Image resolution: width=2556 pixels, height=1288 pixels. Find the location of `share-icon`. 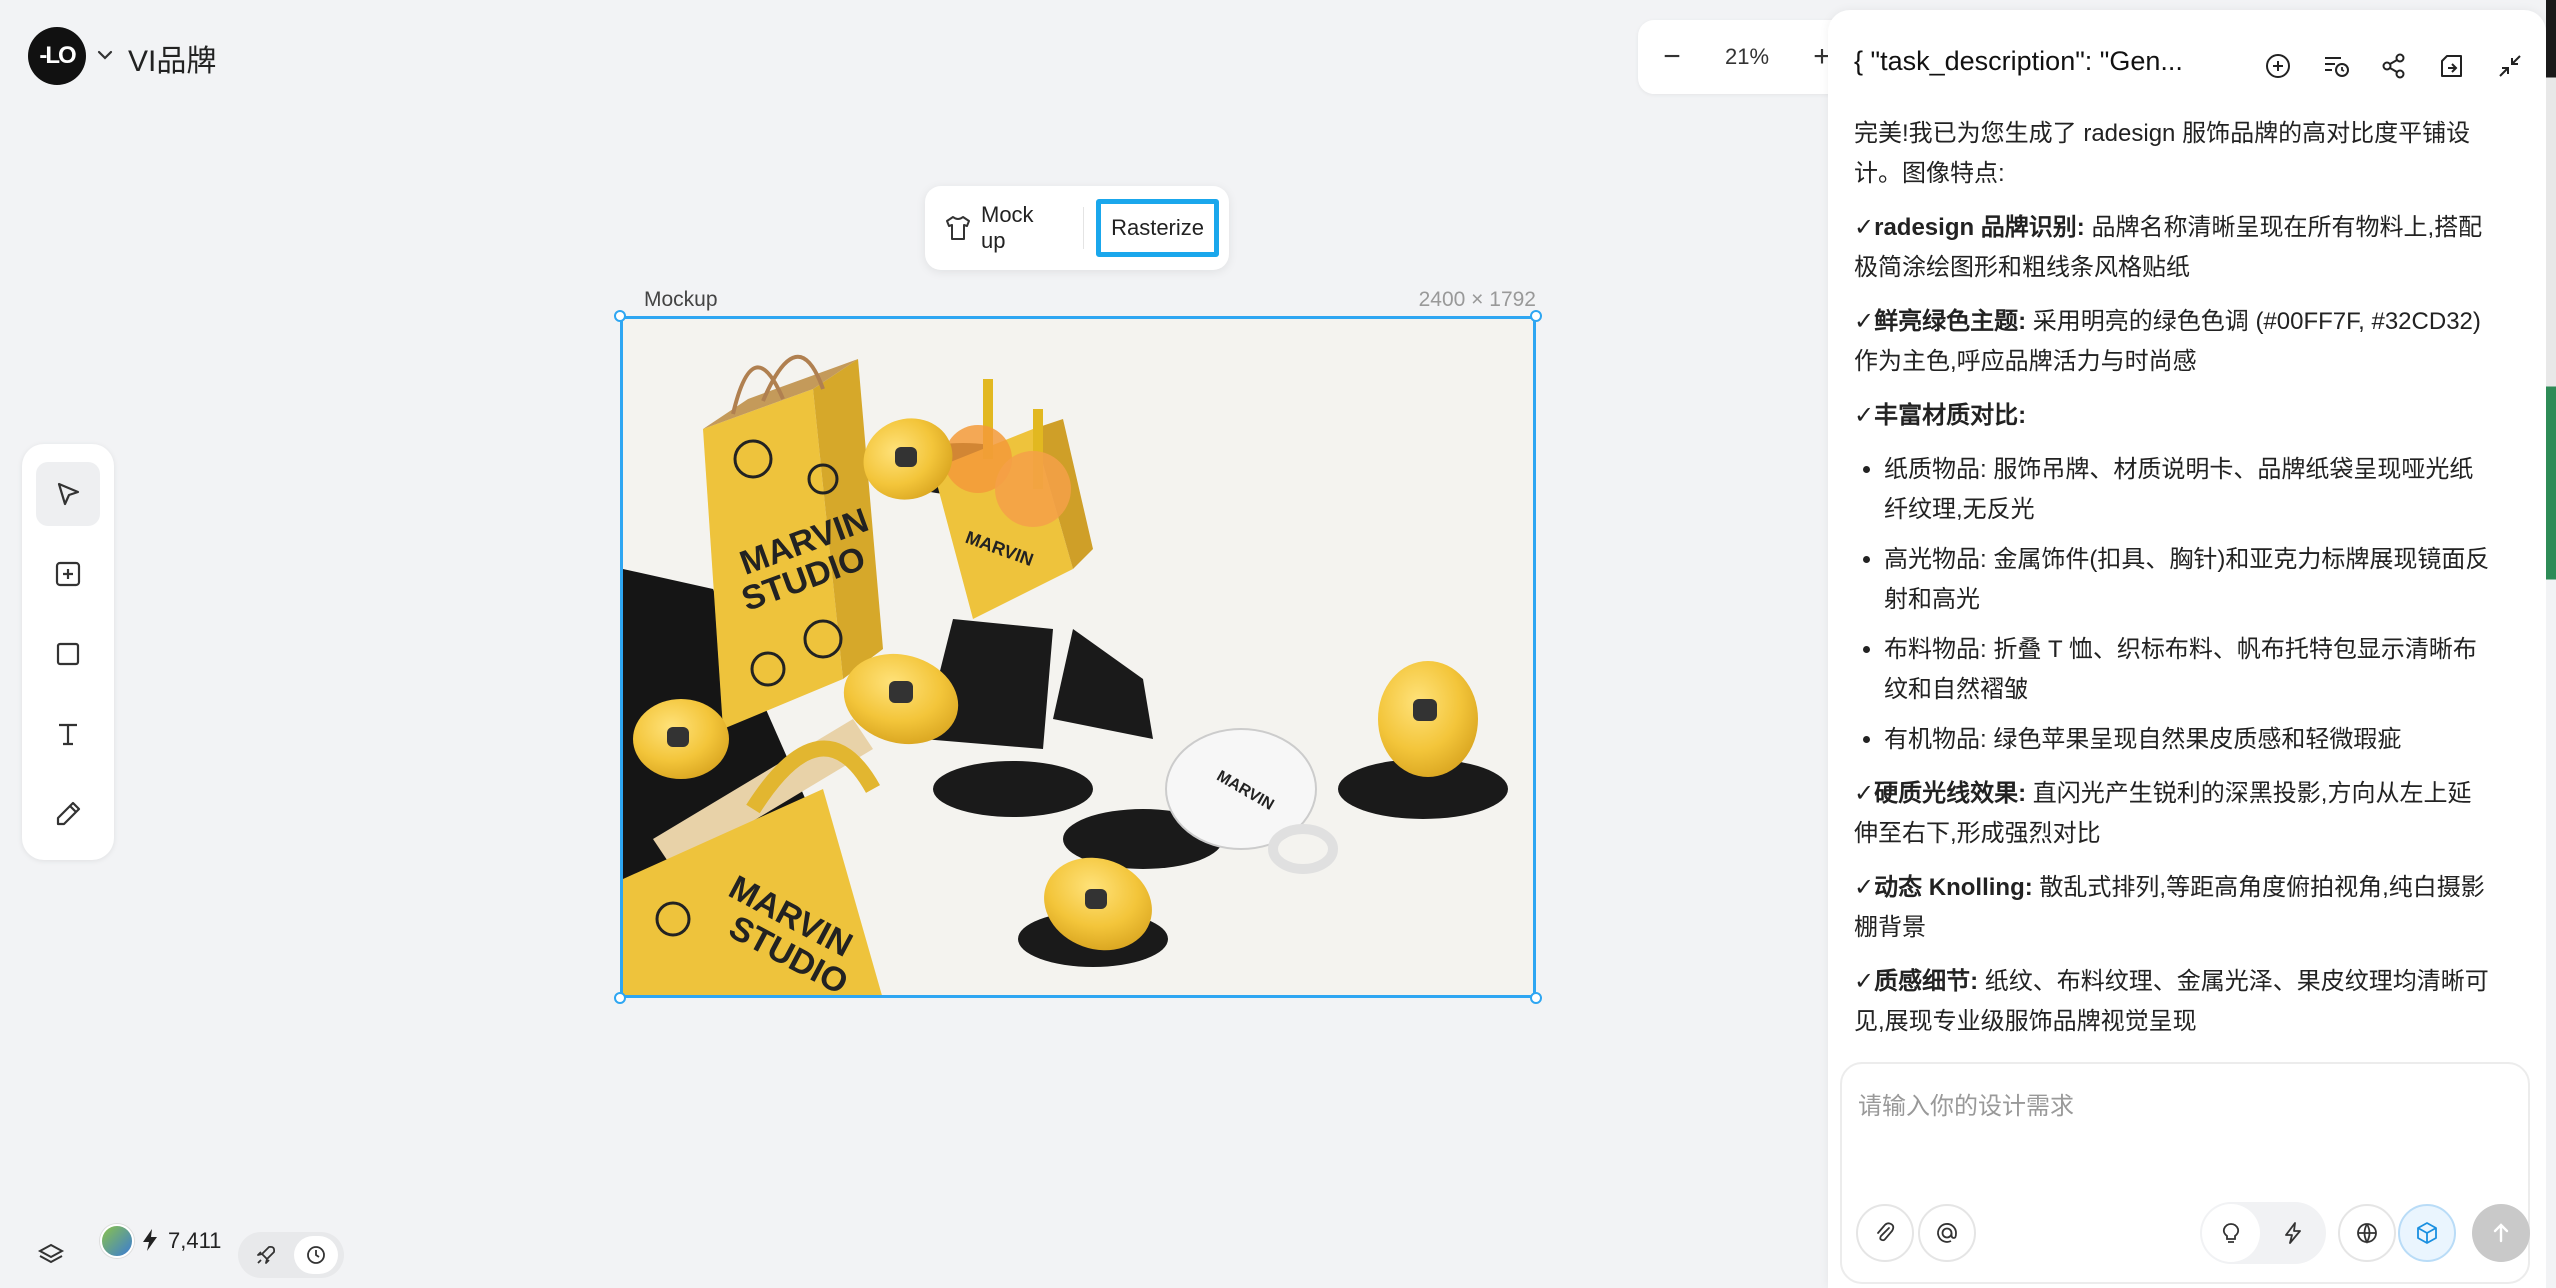

share-icon is located at coordinates (2394, 66).